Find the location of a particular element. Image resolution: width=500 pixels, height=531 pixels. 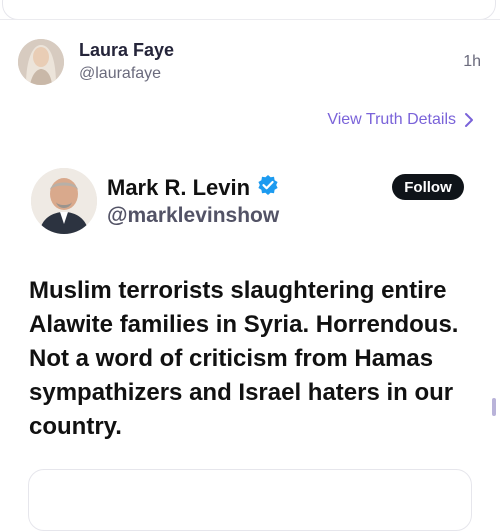

embedded-author-name: Mark R. Levin is located at coordinates (178, 188).